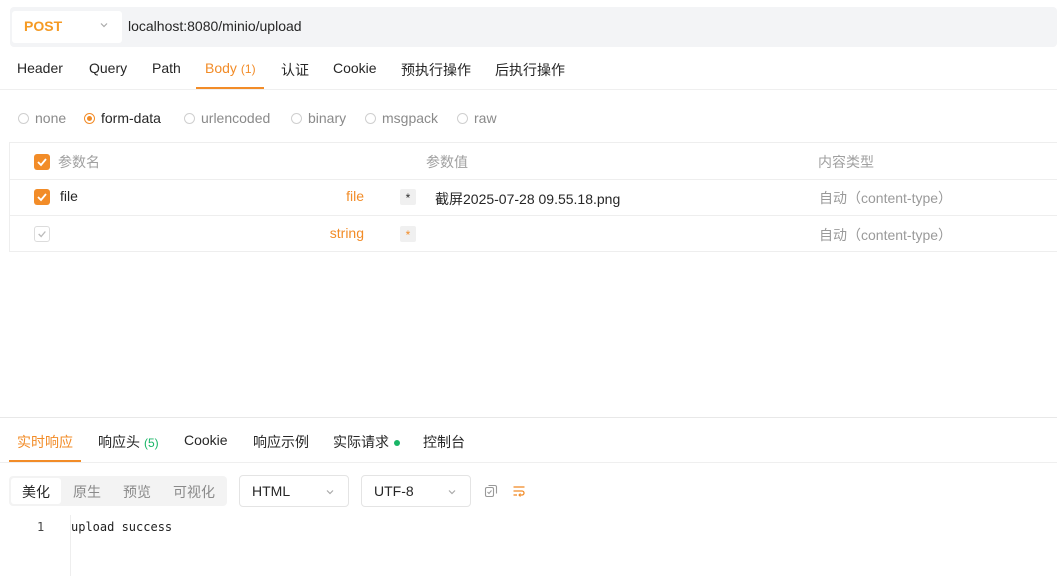 Image resolution: width=1057 pixels, height=576 pixels. What do you see at coordinates (87, 492) in the screenshot?
I see `view-mode-raw: 原生` at bounding box center [87, 492].